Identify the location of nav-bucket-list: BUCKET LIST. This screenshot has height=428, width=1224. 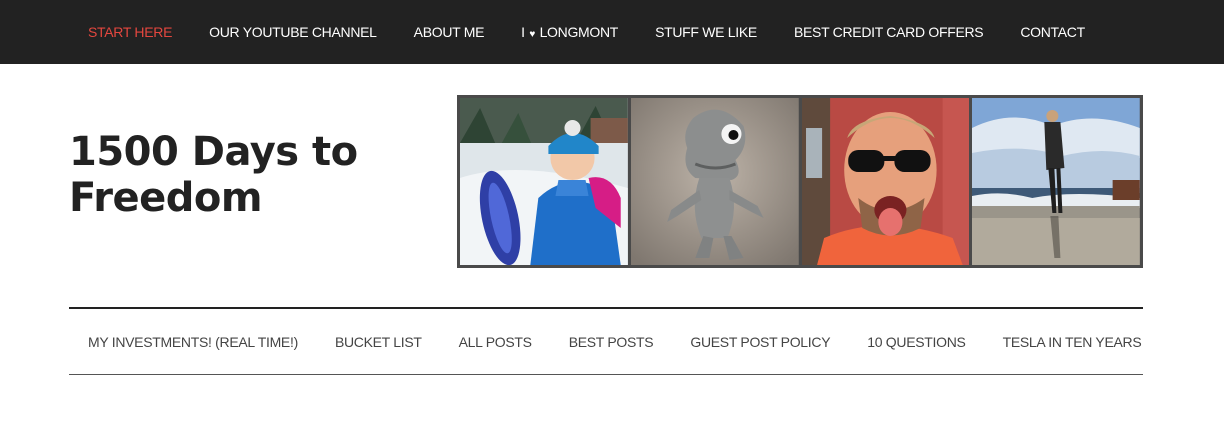
(378, 342).